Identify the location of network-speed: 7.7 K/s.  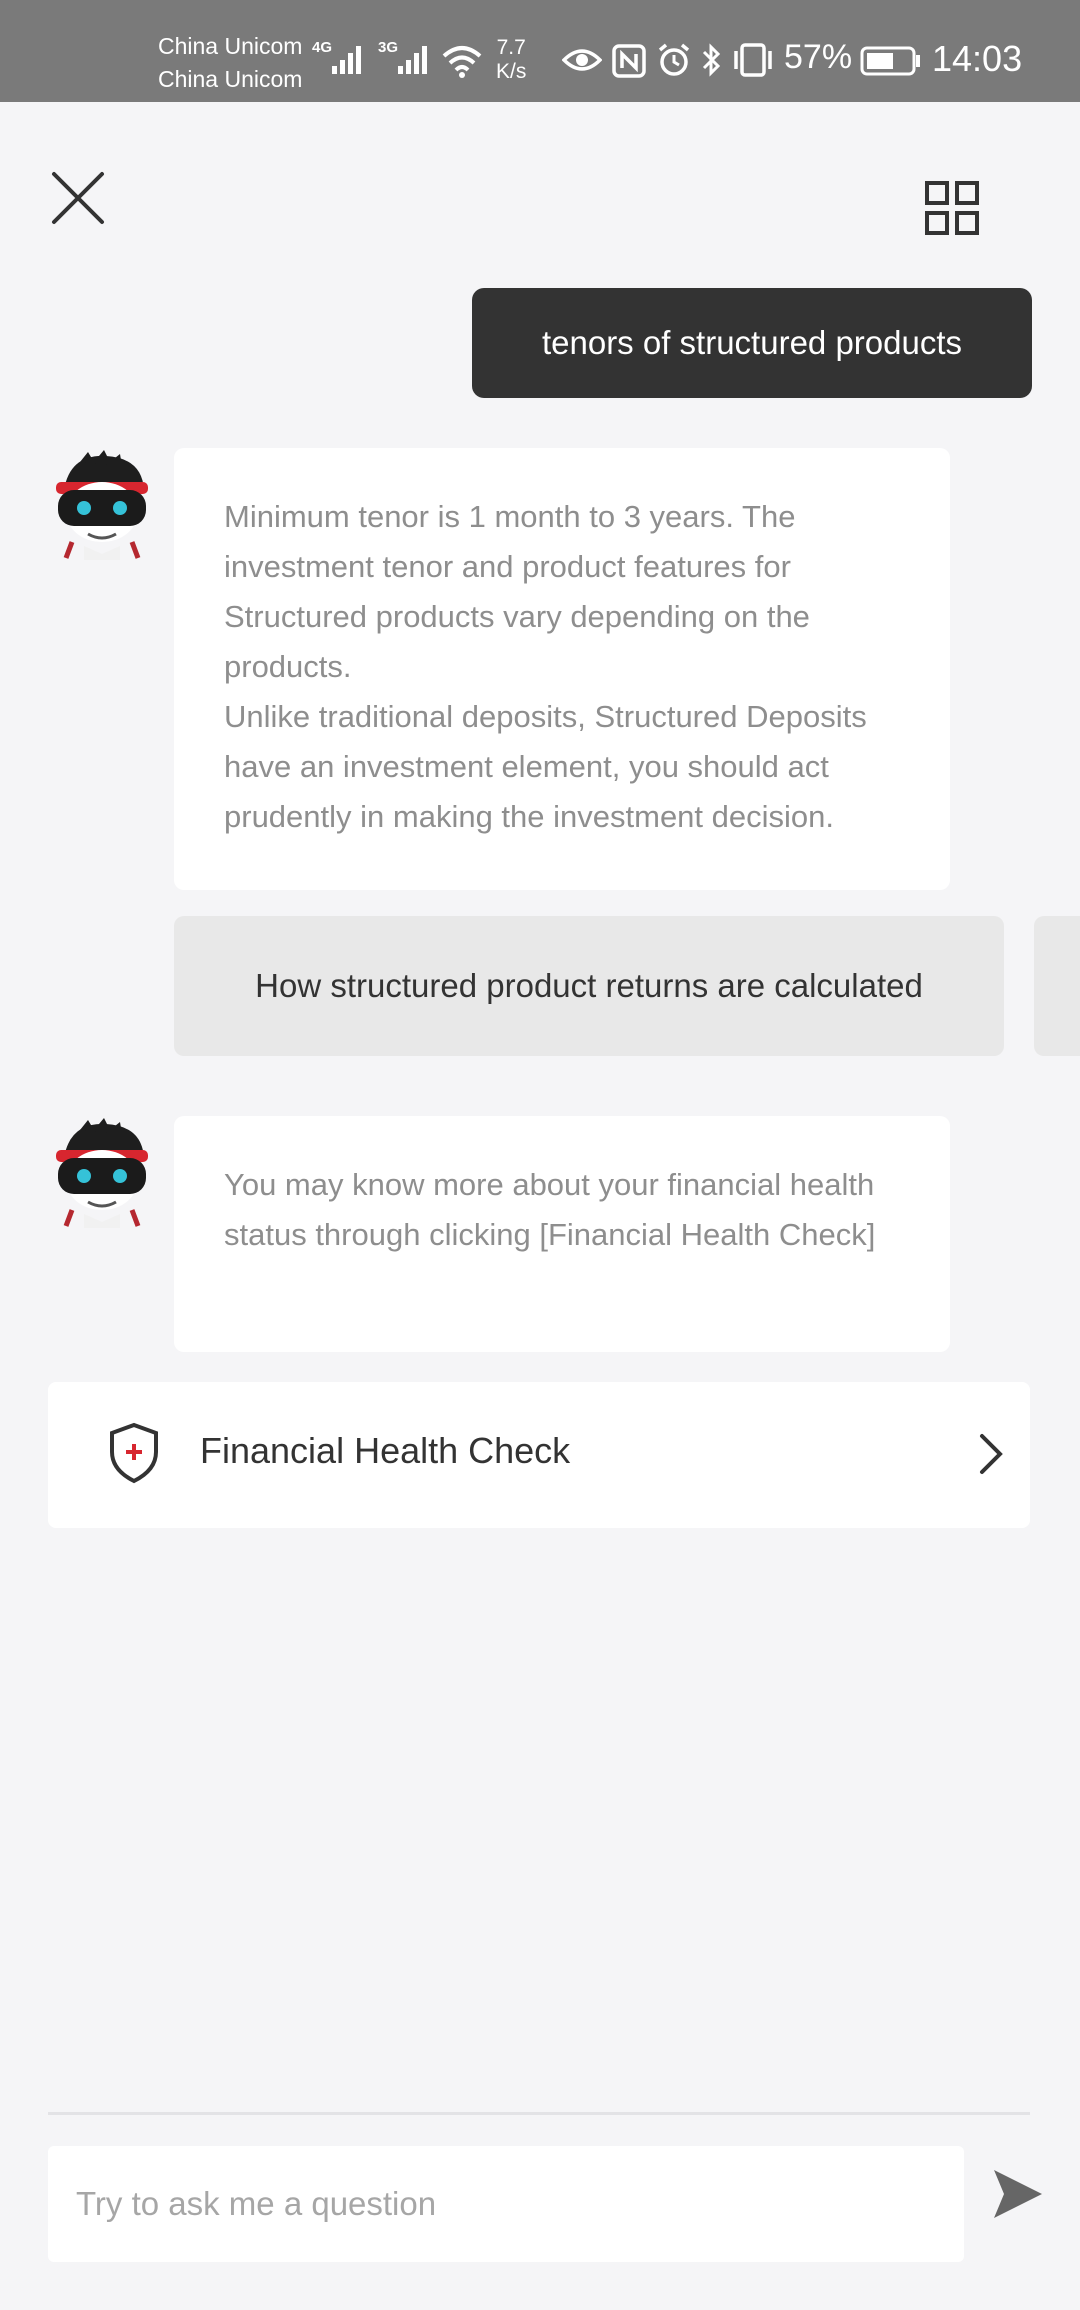
(511, 60).